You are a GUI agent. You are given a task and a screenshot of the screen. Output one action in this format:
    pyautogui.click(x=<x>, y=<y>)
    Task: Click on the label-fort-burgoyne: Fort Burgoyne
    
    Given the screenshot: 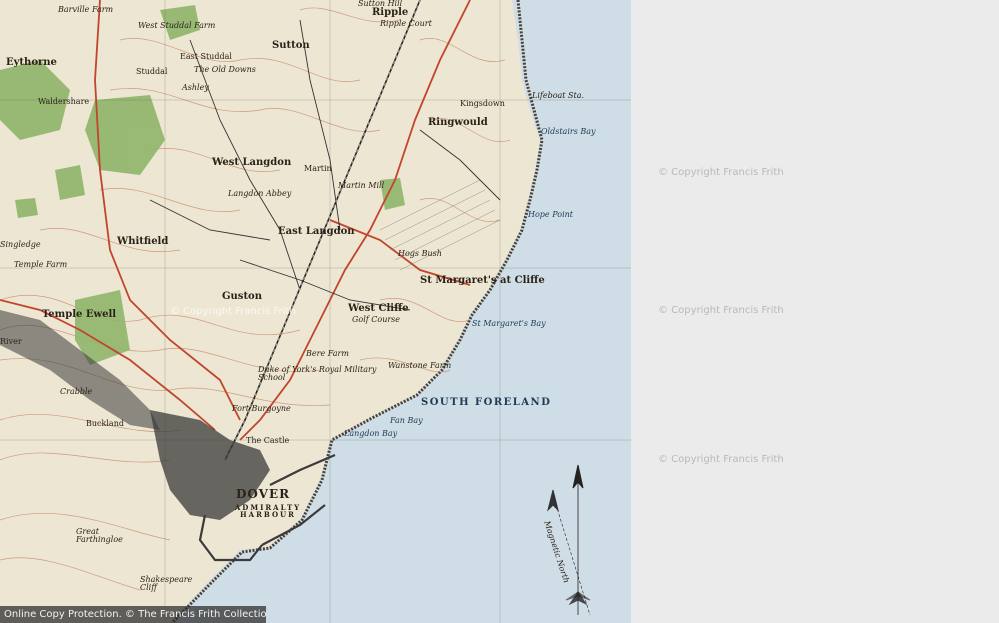 What is the action you would take?
    pyautogui.click(x=261, y=408)
    